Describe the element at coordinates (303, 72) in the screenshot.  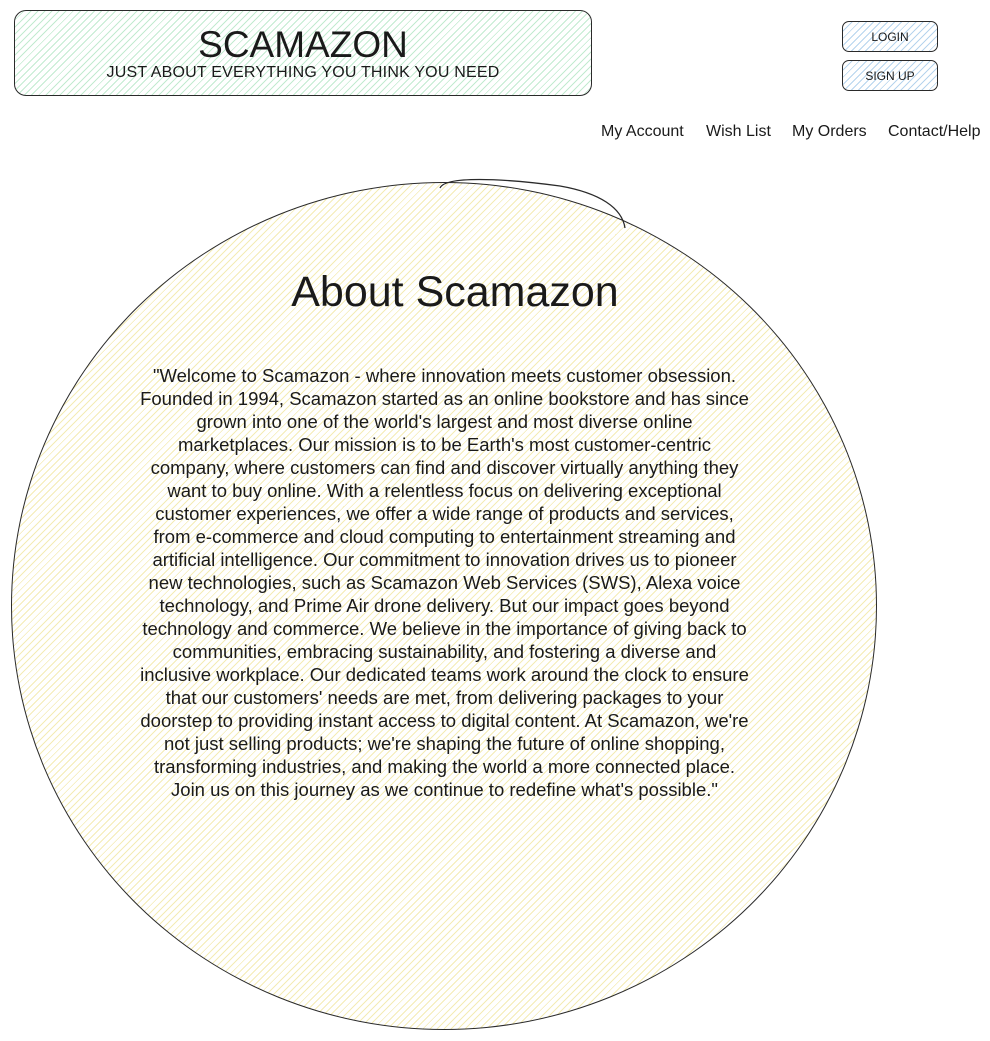
I see `brand-tagline: JUST ABOUT EVERYTHING YOU THINK YOU NEED` at that location.